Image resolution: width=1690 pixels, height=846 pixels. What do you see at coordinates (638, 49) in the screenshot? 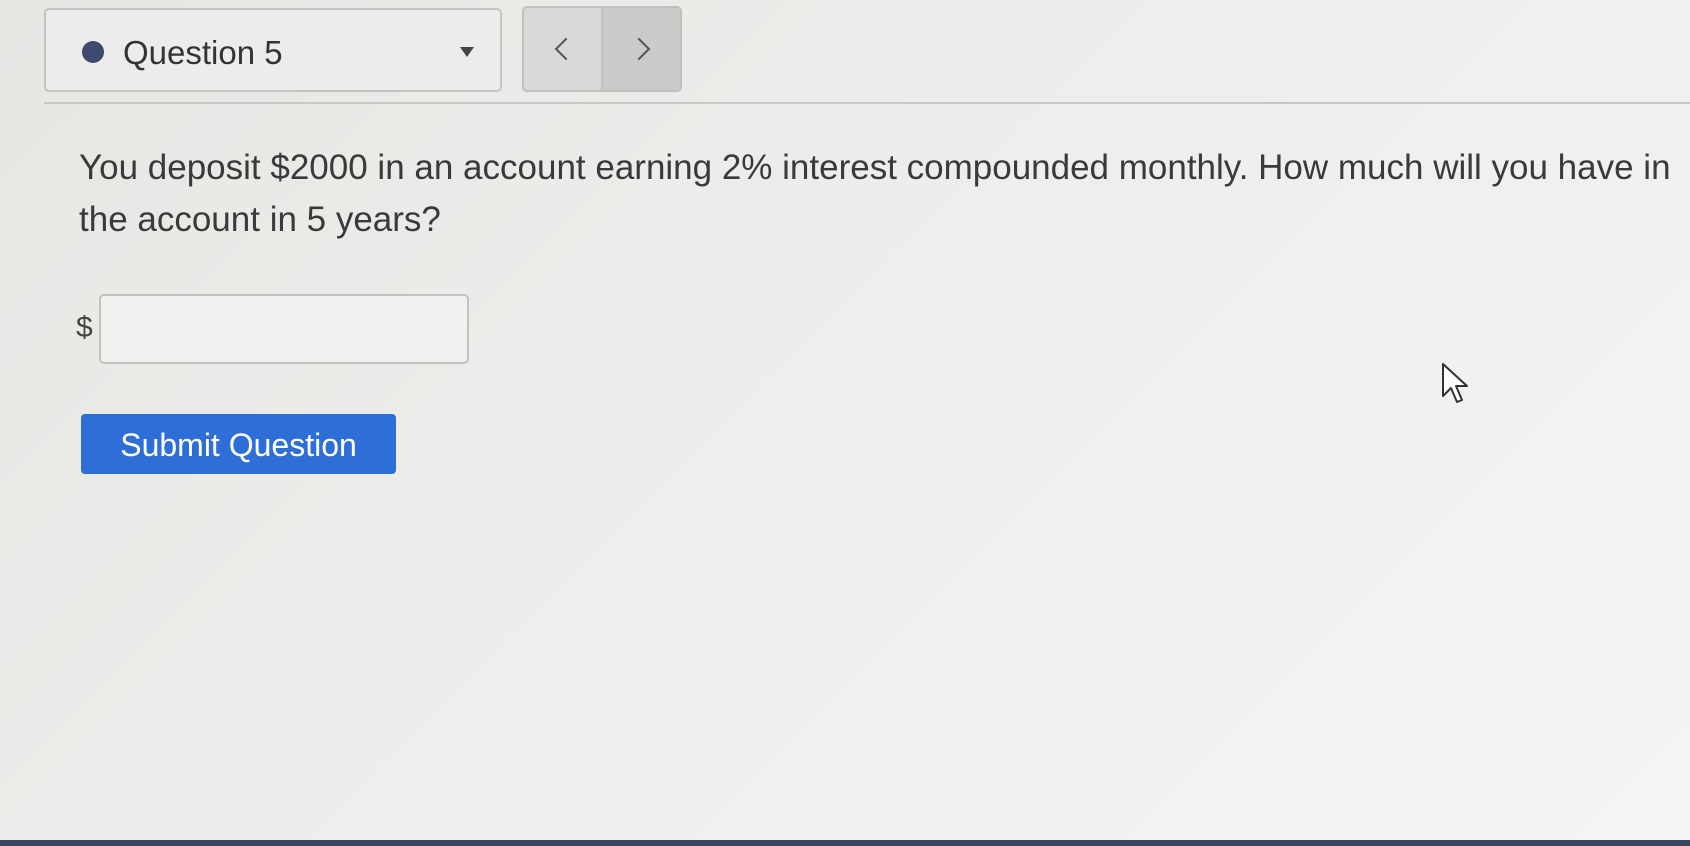
I see `chevron-right-icon` at bounding box center [638, 49].